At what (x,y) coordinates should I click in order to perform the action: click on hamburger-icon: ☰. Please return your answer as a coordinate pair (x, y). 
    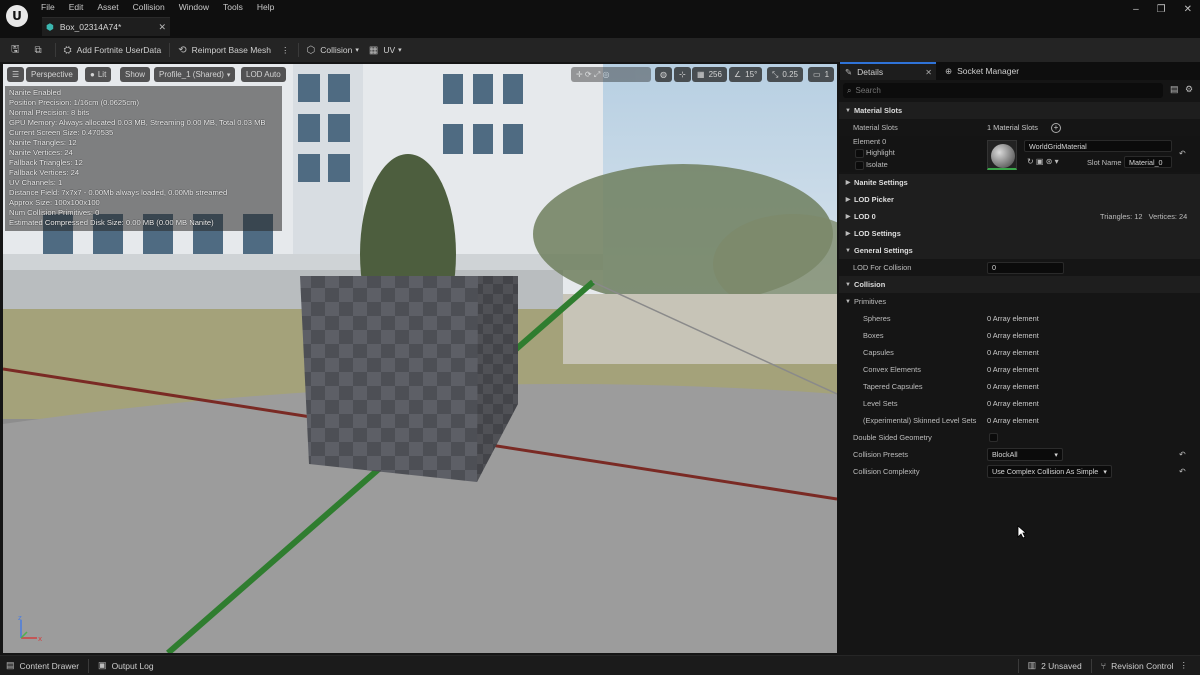
    Looking at the image, I should click on (16, 74).